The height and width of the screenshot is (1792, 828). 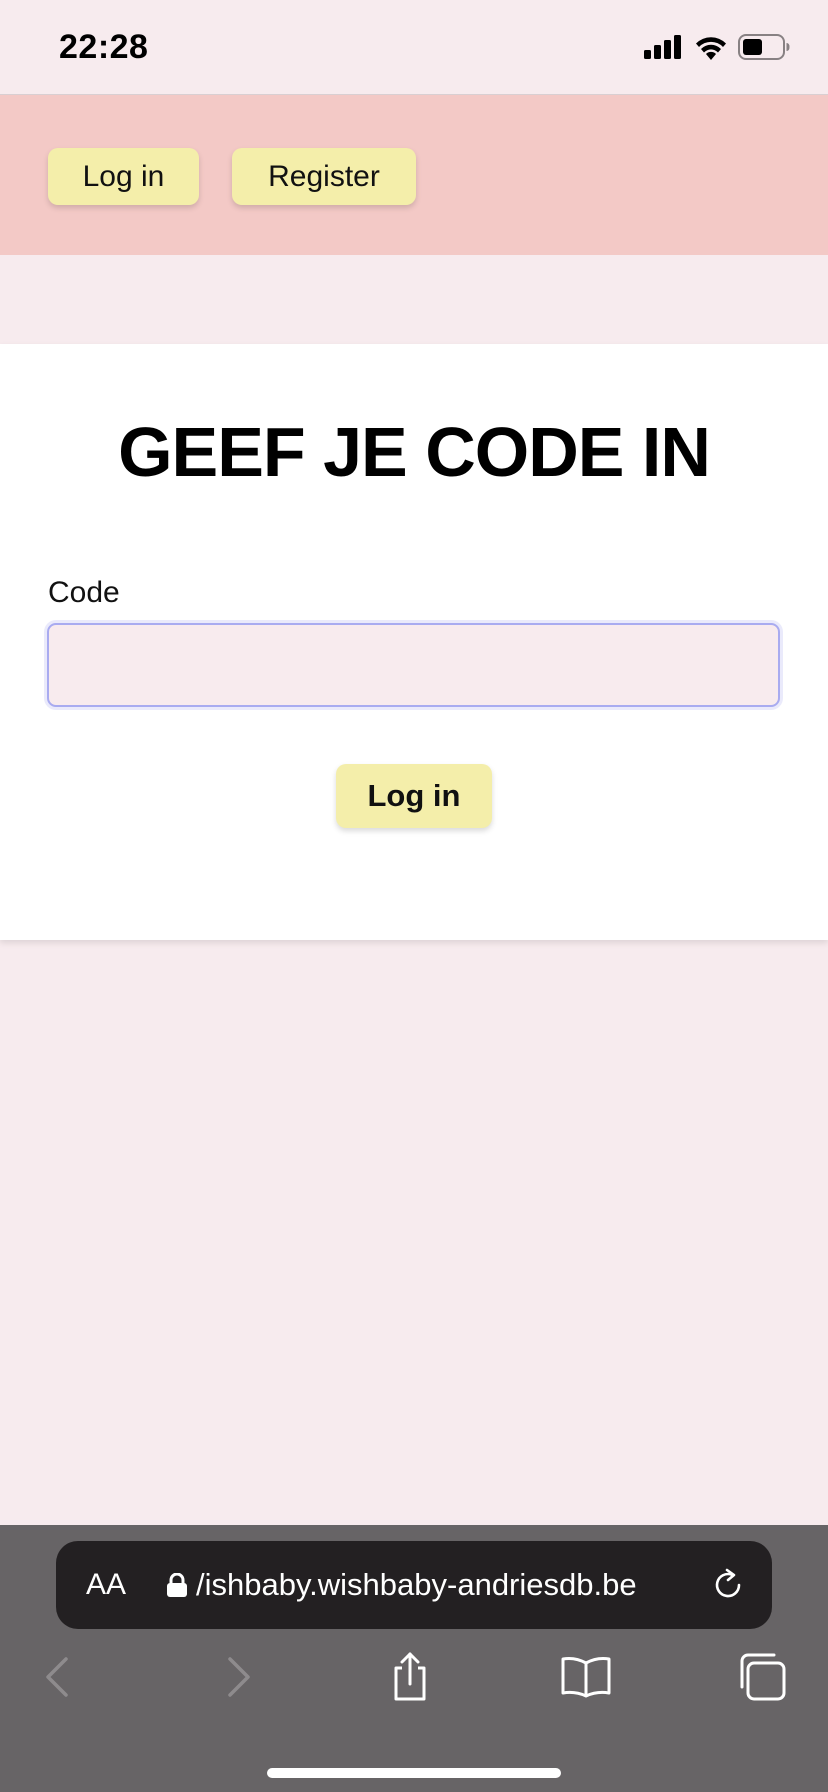 What do you see at coordinates (177, 1585) in the screenshot?
I see `lock-icon` at bounding box center [177, 1585].